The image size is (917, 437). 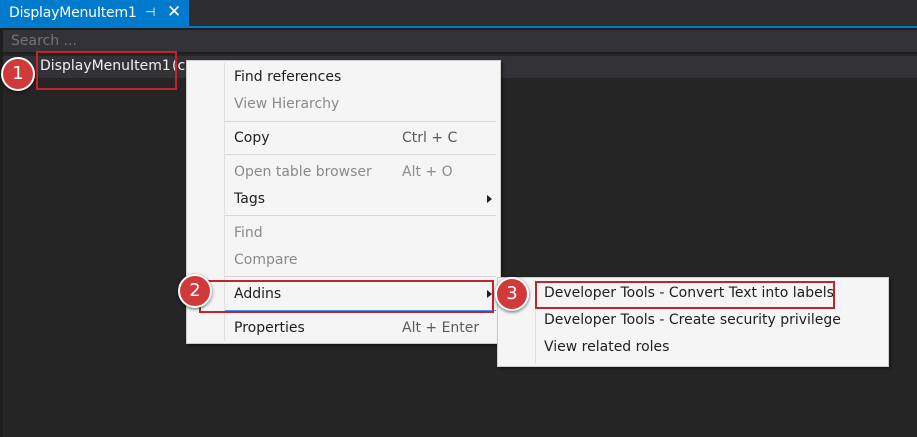 What do you see at coordinates (73, 13) in the screenshot?
I see `tab-title: DisplayMenuItem1` at bounding box center [73, 13].